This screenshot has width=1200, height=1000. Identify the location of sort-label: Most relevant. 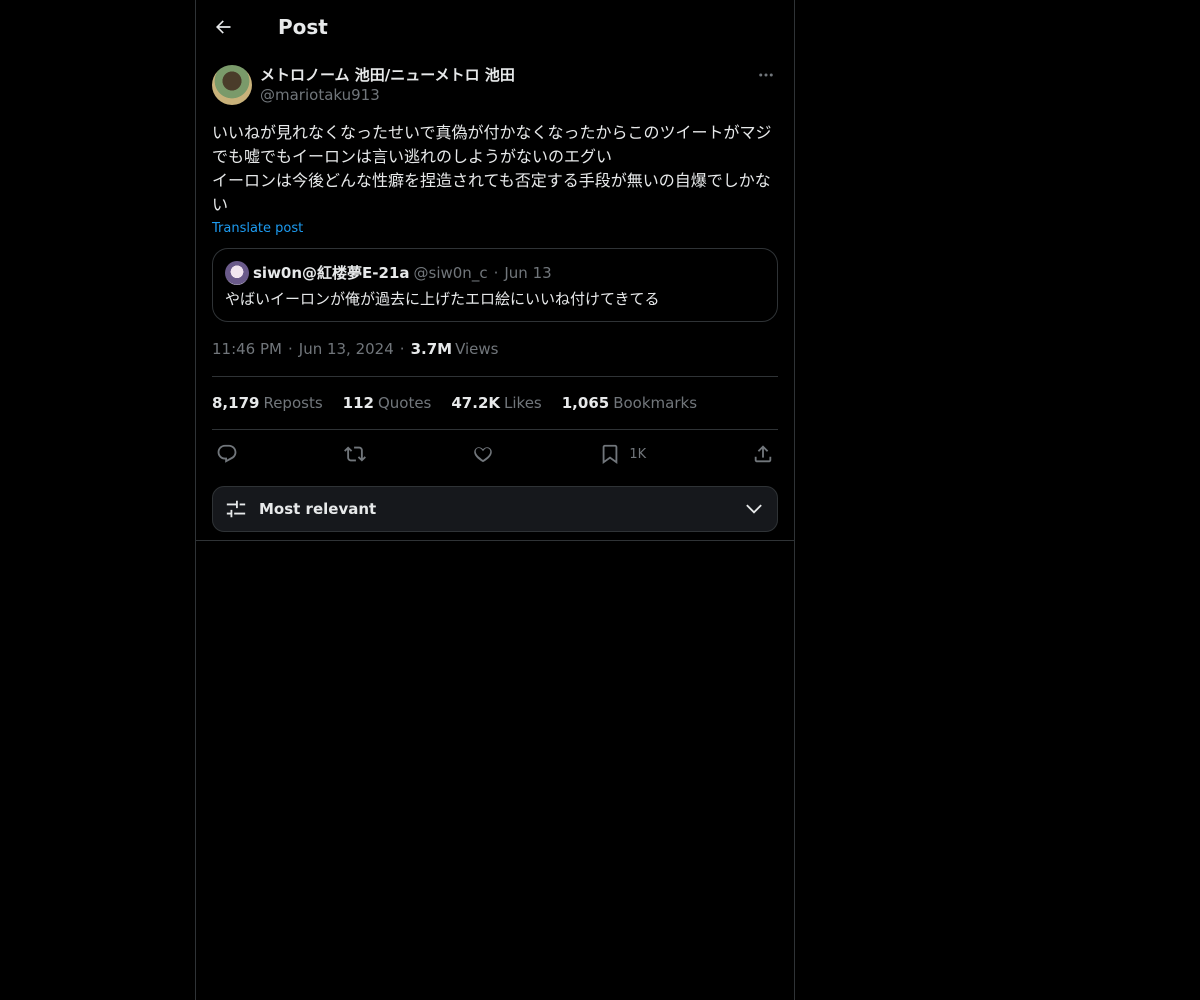
(318, 509).